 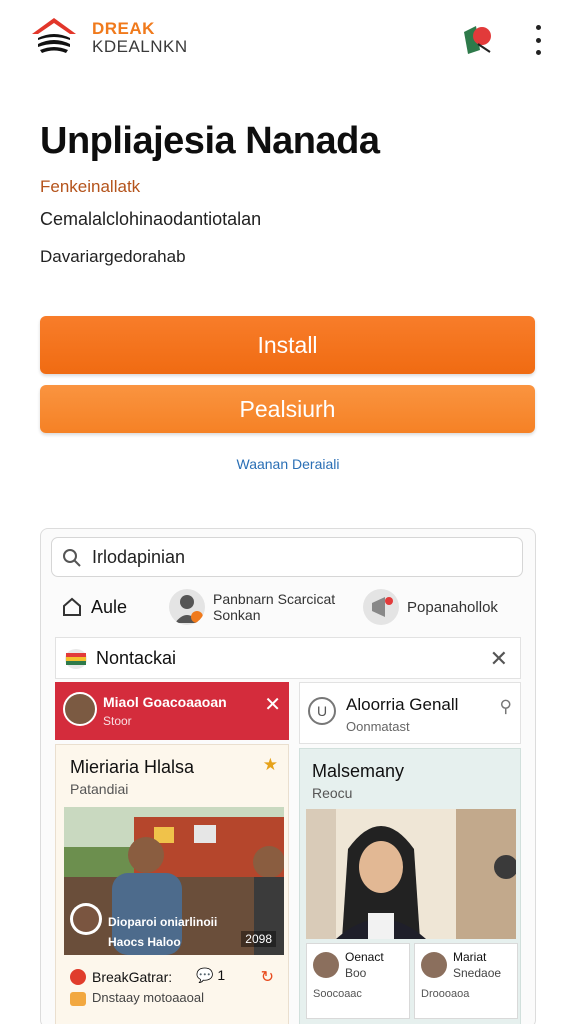 What do you see at coordinates (274, 599) in the screenshot?
I see `tab-profile-line1: Panbnarn Scarcicat` at bounding box center [274, 599].